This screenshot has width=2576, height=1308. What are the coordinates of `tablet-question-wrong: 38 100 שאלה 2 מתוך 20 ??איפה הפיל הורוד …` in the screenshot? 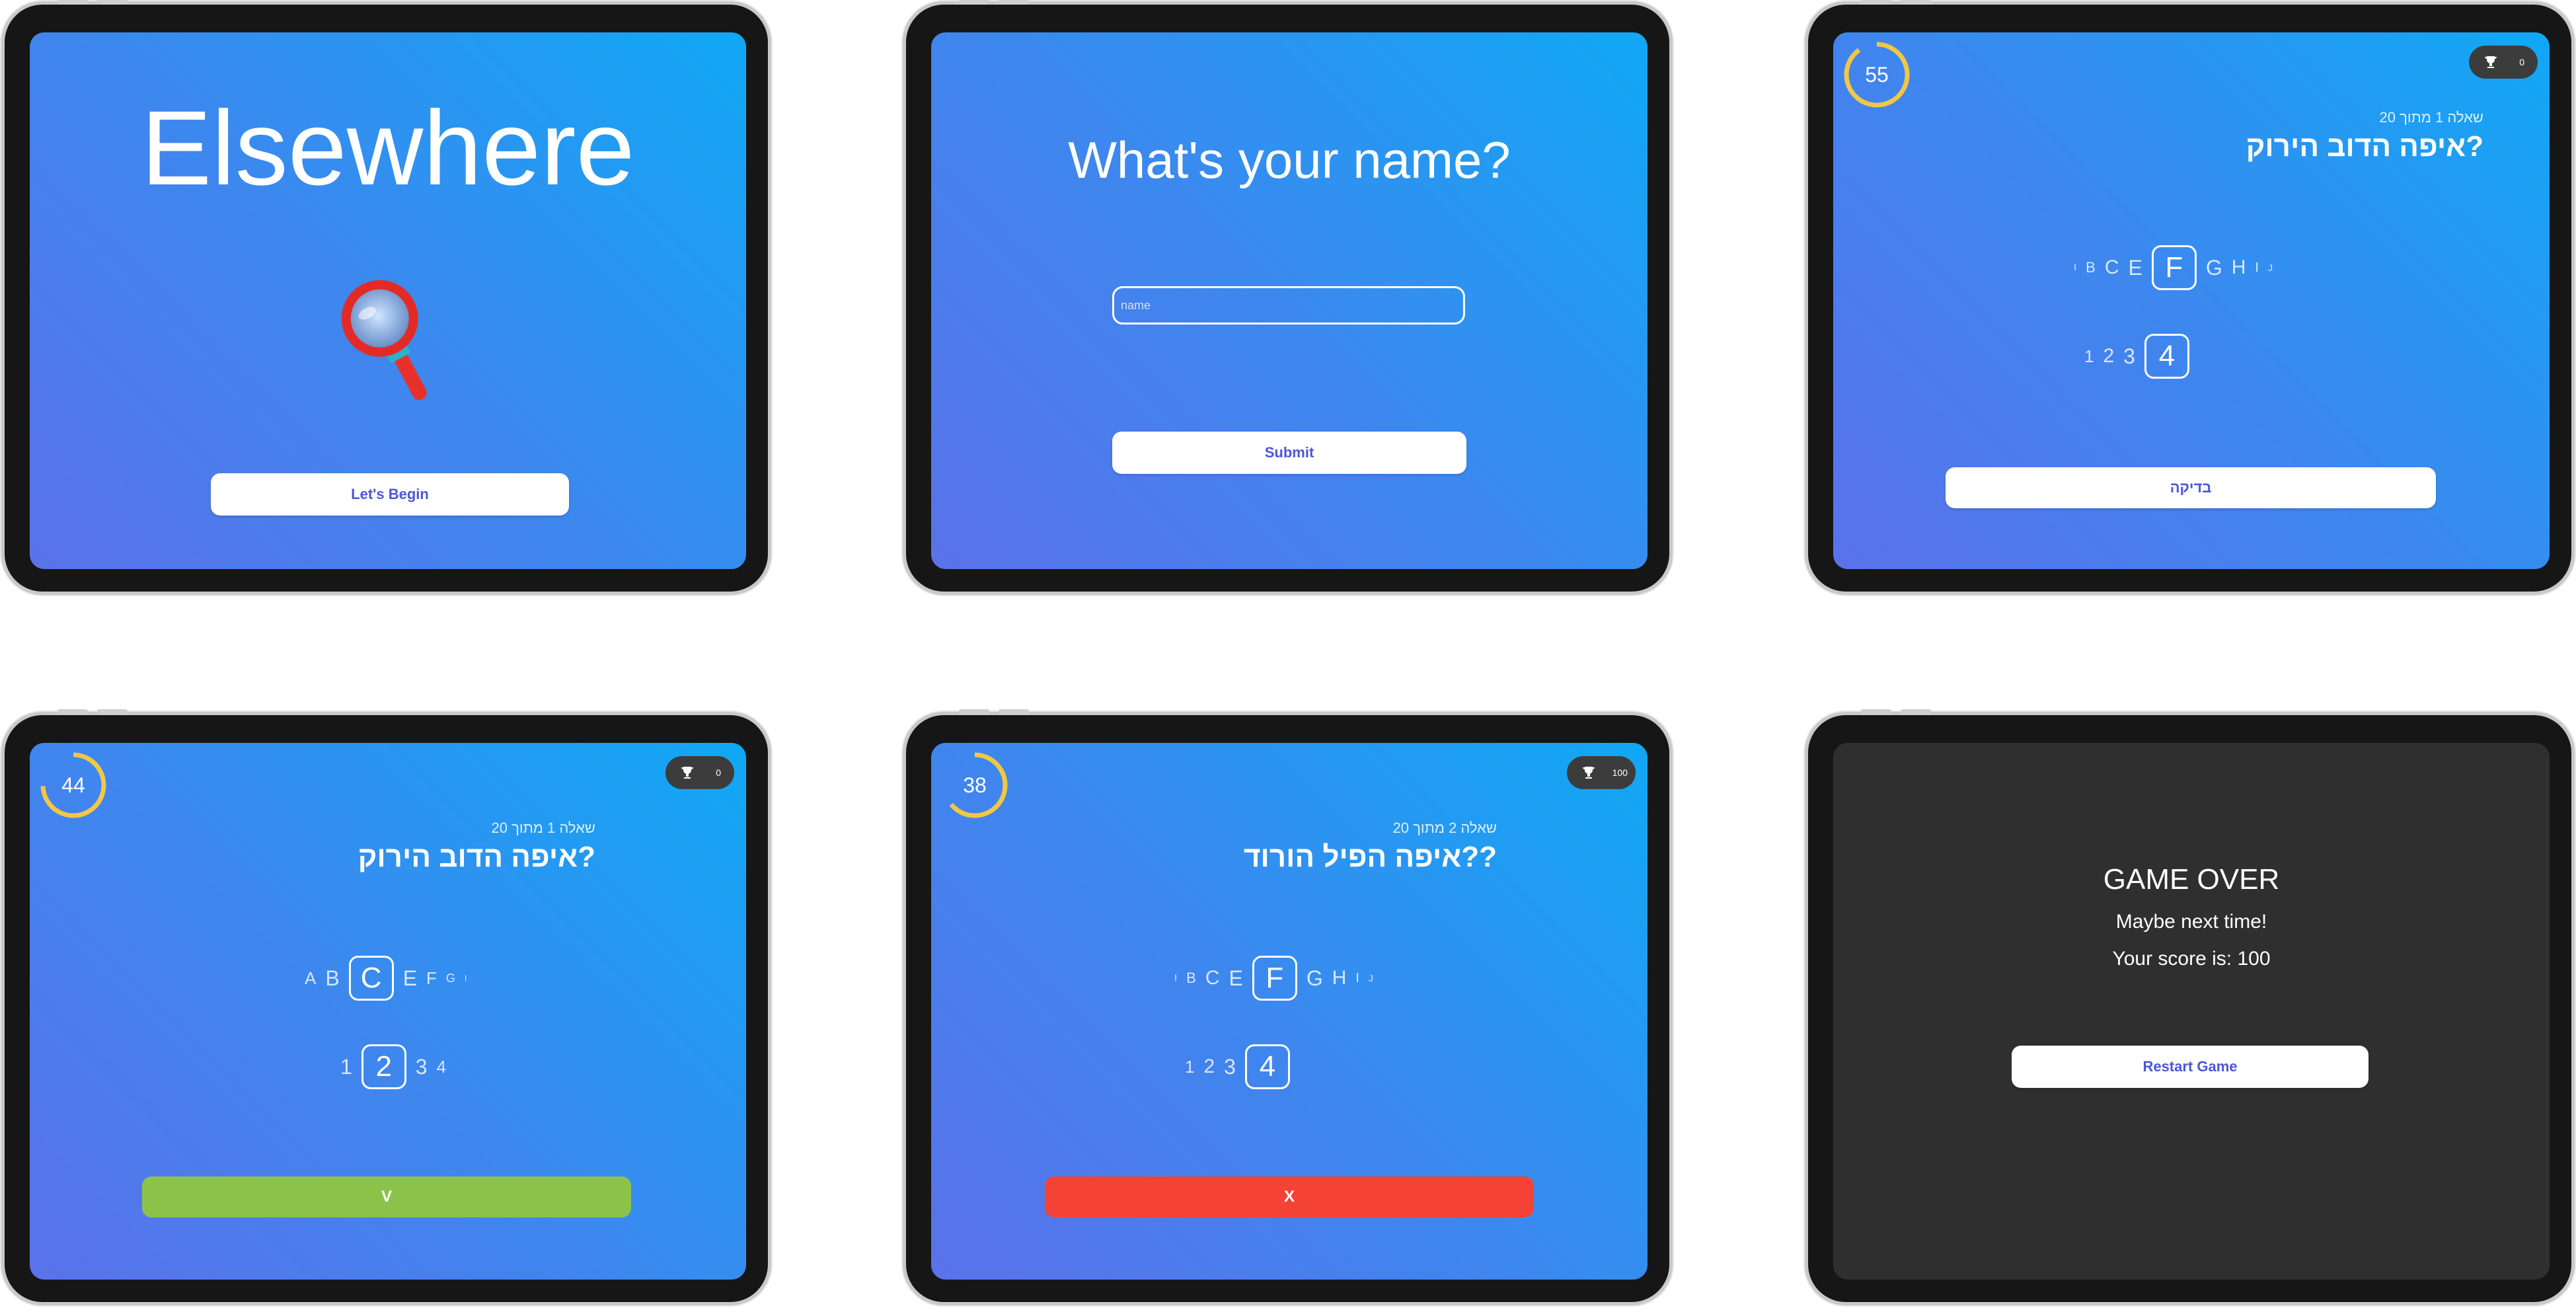 It's located at (1288, 1007).